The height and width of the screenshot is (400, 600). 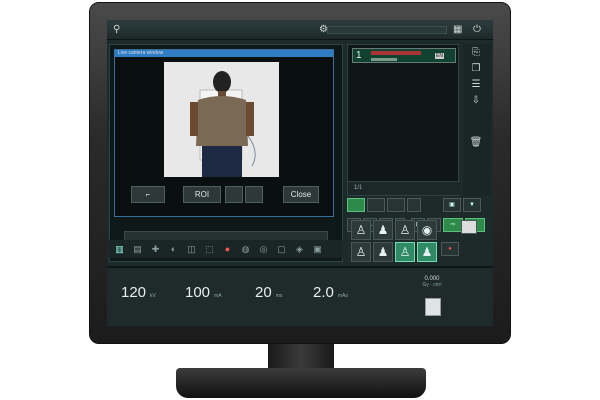 What do you see at coordinates (202, 194) in the screenshot?
I see `roi-button: ROI` at bounding box center [202, 194].